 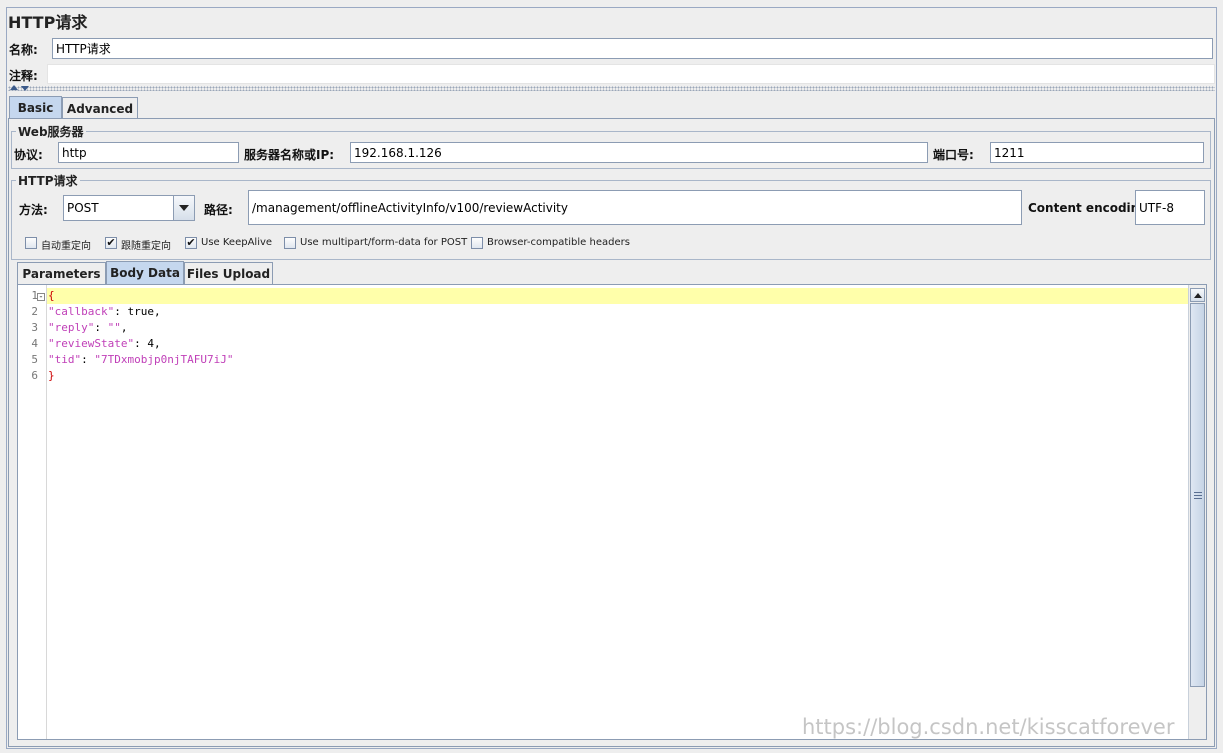 I want to click on scrollbar-thumb, so click(x=1197, y=495).